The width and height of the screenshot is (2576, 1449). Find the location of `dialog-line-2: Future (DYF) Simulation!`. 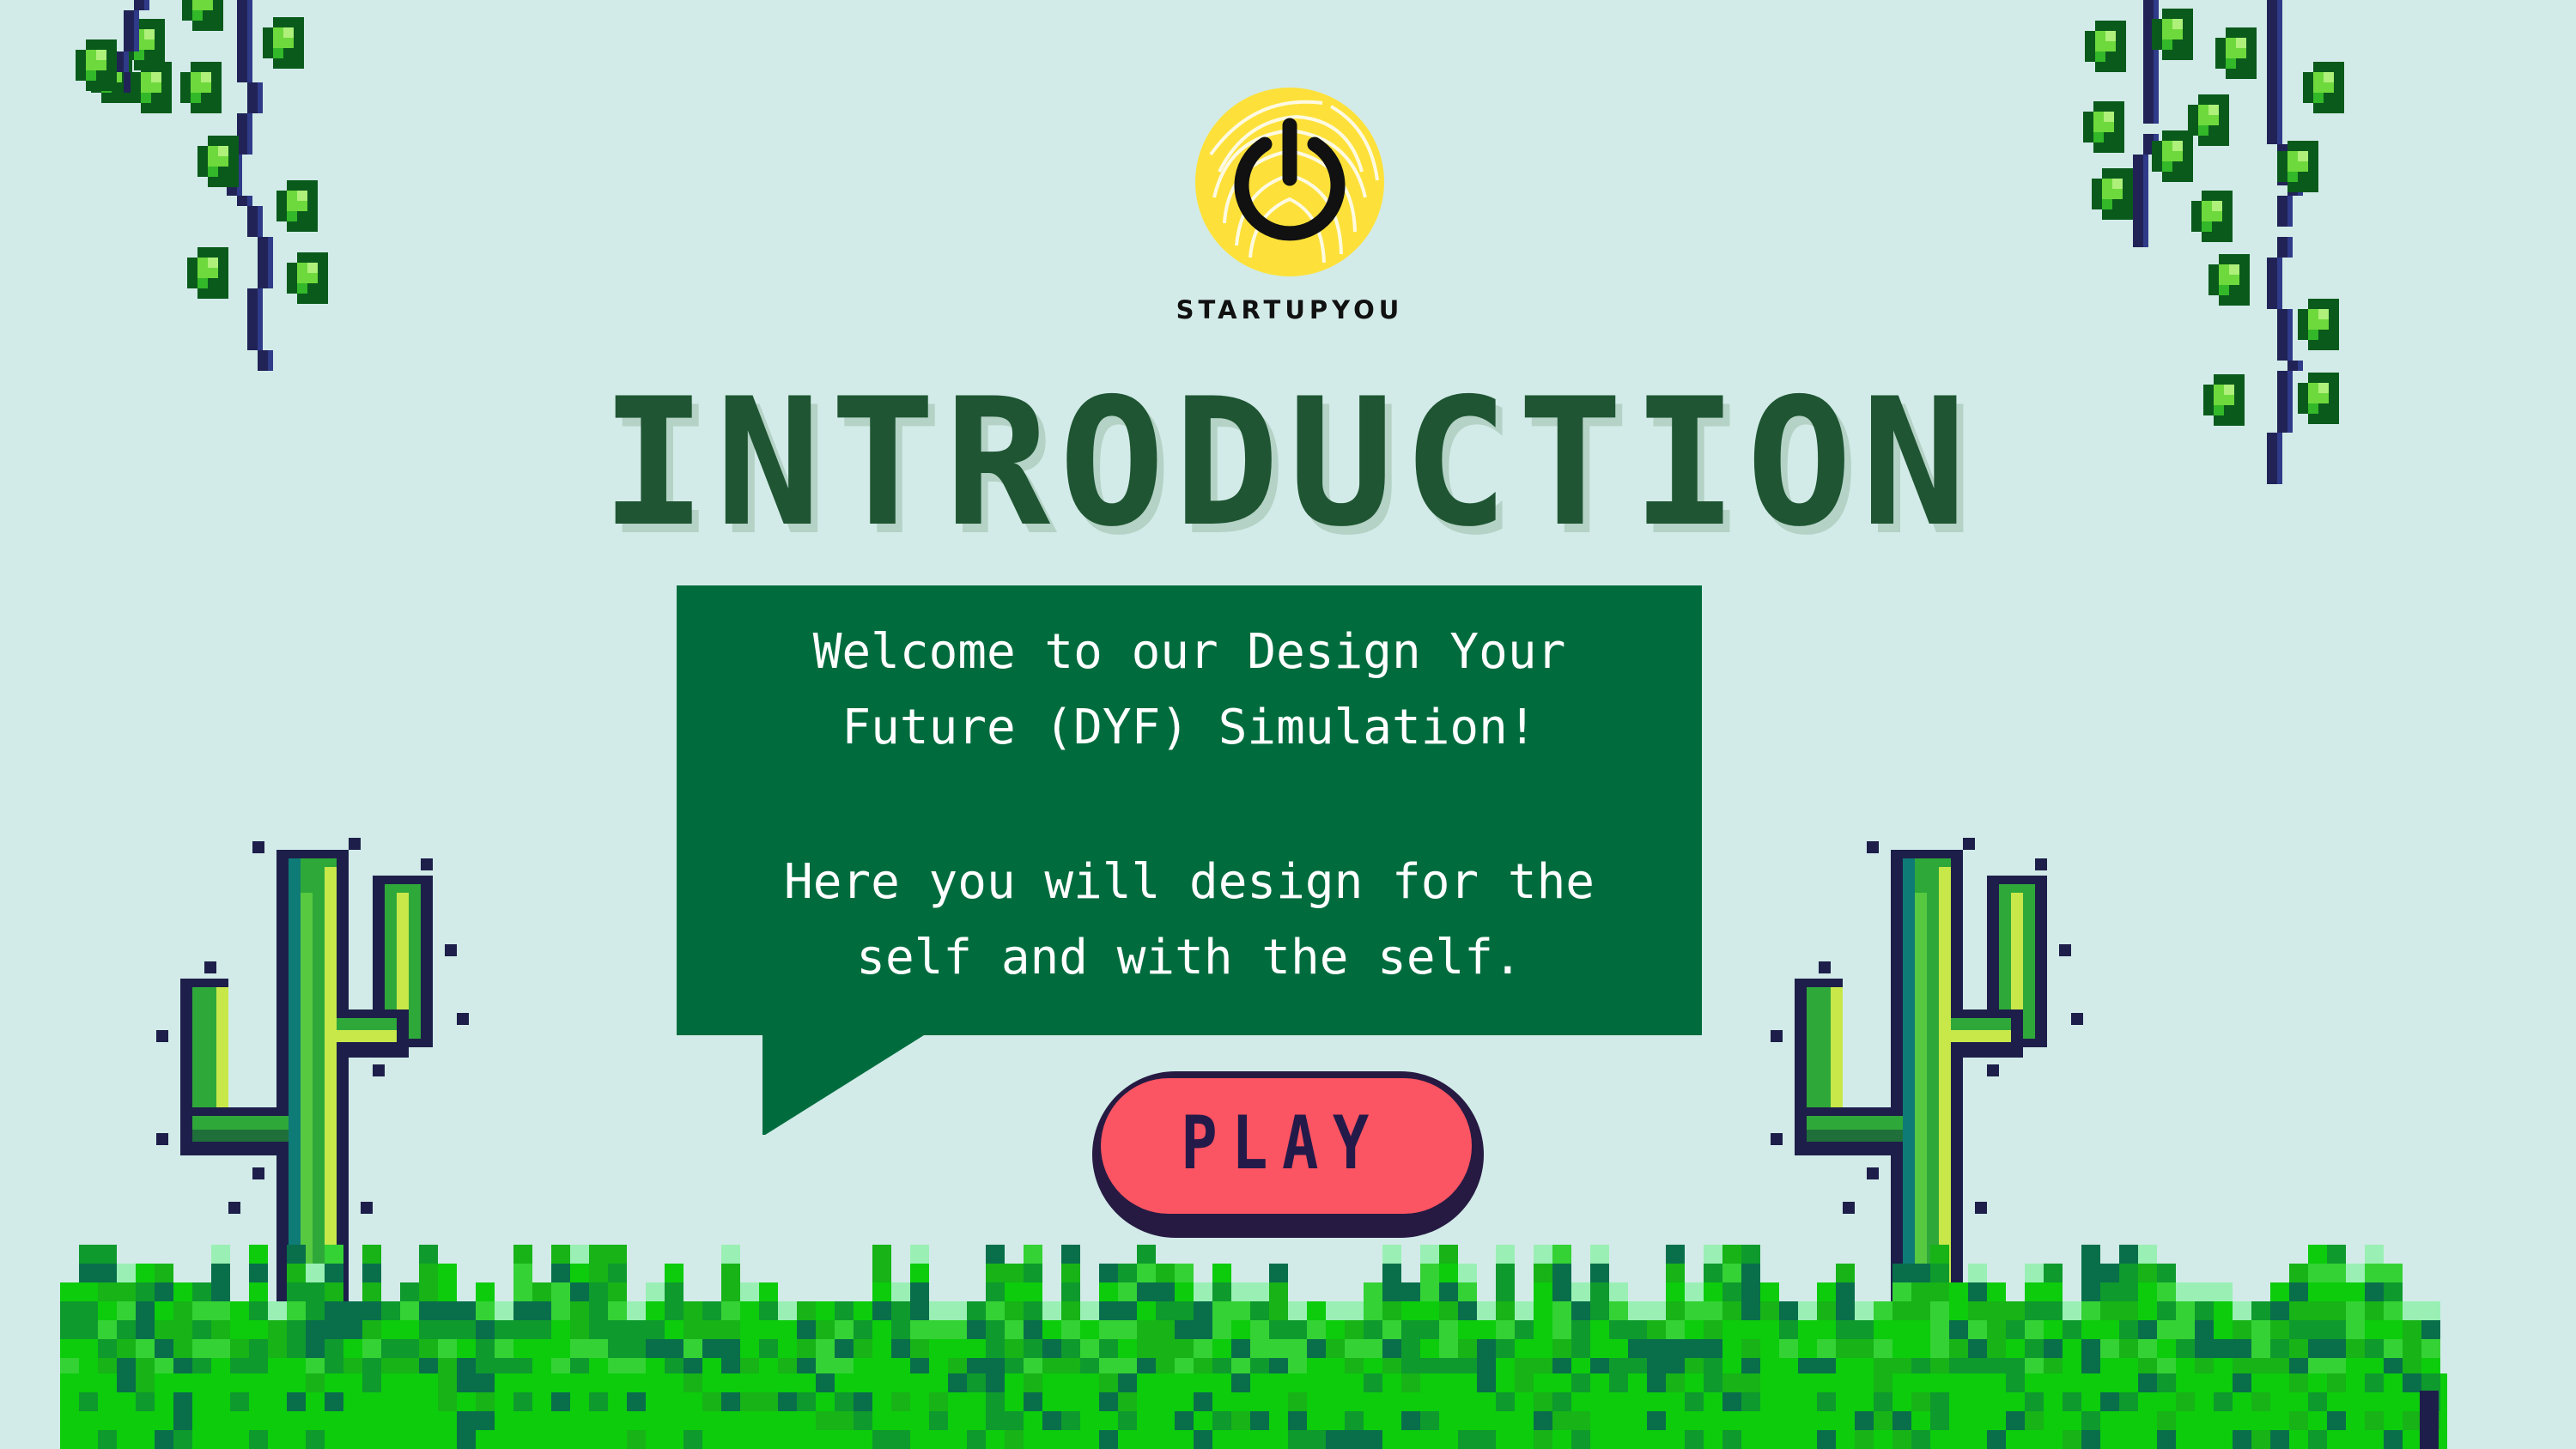

dialog-line-2: Future (DYF) Simulation! is located at coordinates (1189, 727).